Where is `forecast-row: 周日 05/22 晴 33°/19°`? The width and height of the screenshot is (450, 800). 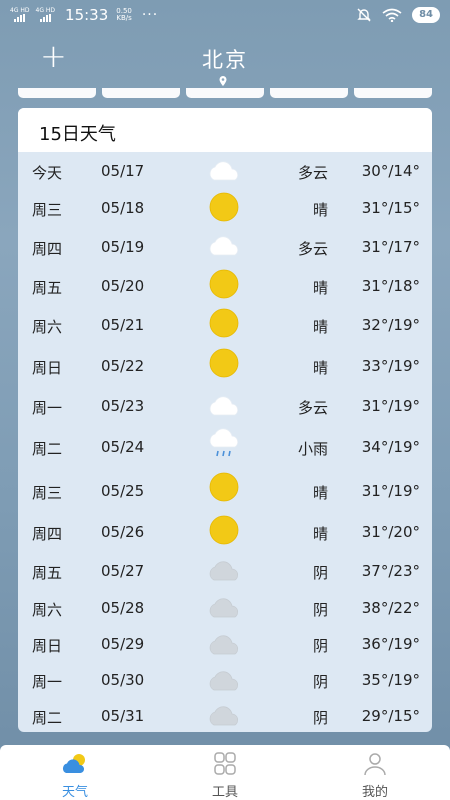
forecast-row: 周日 05/22 晴 33°/19° is located at coordinates (225, 366).